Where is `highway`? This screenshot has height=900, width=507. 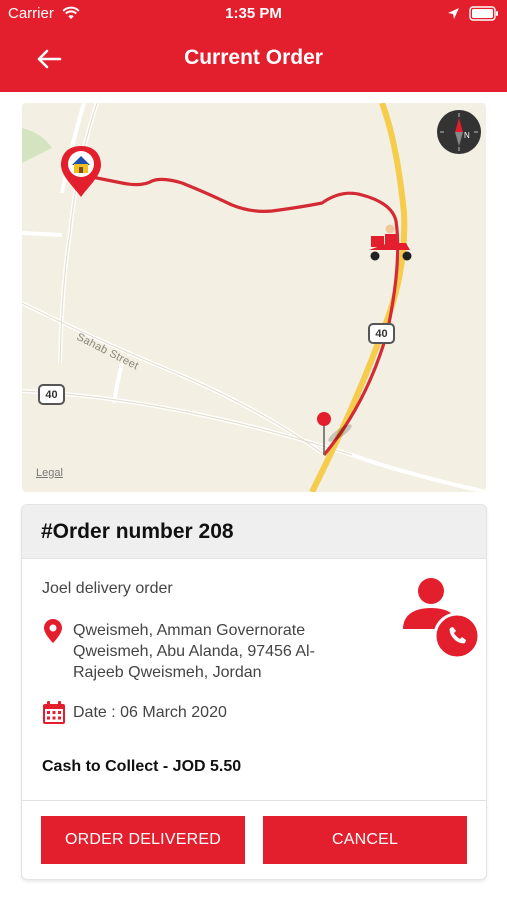 highway is located at coordinates (358, 297).